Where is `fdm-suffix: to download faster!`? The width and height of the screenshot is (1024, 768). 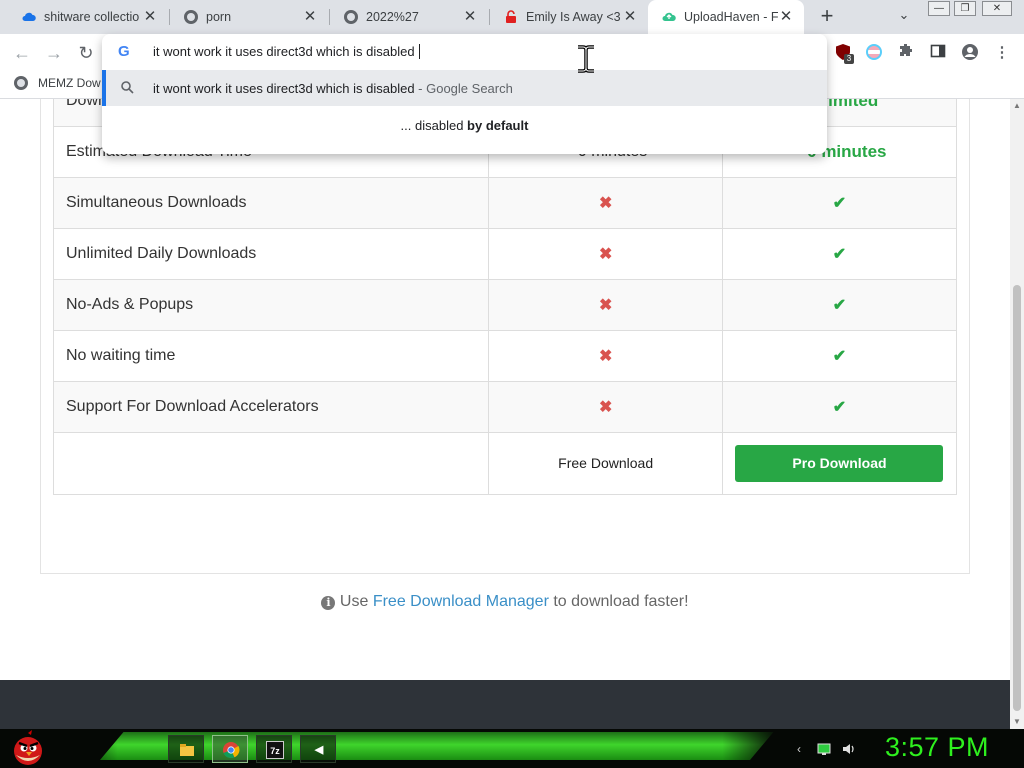
fdm-suffix: to download faster! is located at coordinates (618, 601).